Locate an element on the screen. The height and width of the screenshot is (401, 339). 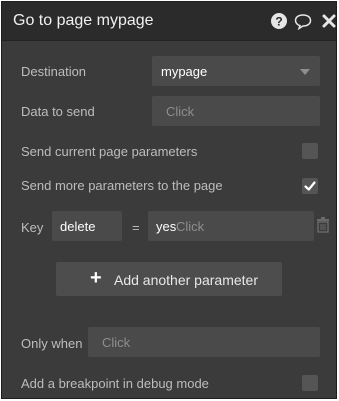
send-more-checkbox is located at coordinates (310, 186).